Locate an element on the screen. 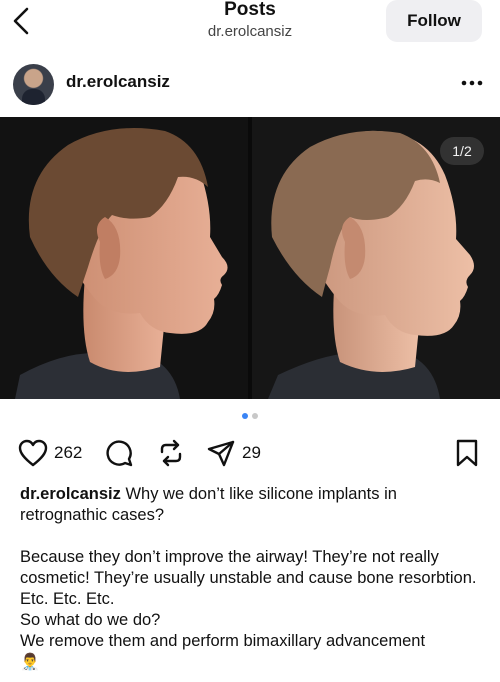 The image size is (500, 682). send-icon is located at coordinates (221, 453).